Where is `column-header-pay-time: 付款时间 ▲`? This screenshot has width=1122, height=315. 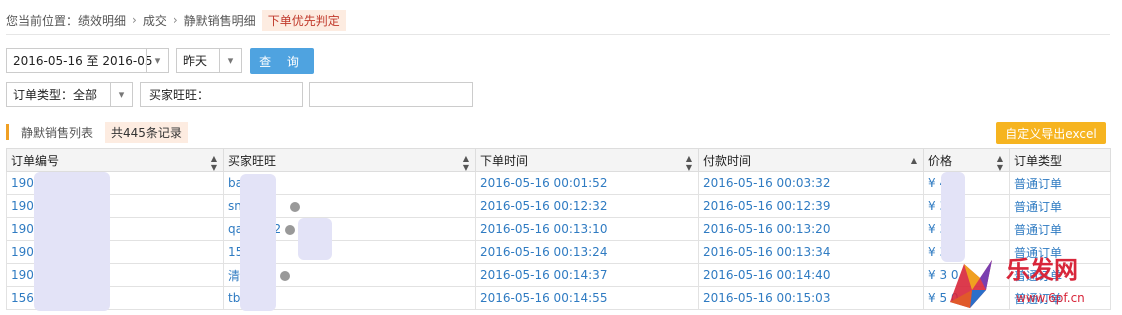
column-header-pay-time: 付款时间 ▲ is located at coordinates (811, 160).